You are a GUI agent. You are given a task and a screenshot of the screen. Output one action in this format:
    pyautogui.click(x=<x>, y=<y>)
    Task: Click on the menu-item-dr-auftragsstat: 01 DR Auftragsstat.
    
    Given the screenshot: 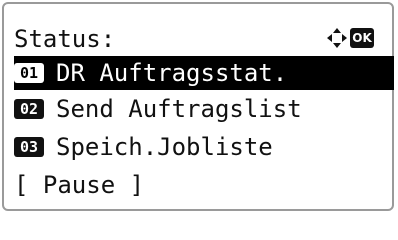 What is the action you would take?
    pyautogui.click(x=204, y=73)
    